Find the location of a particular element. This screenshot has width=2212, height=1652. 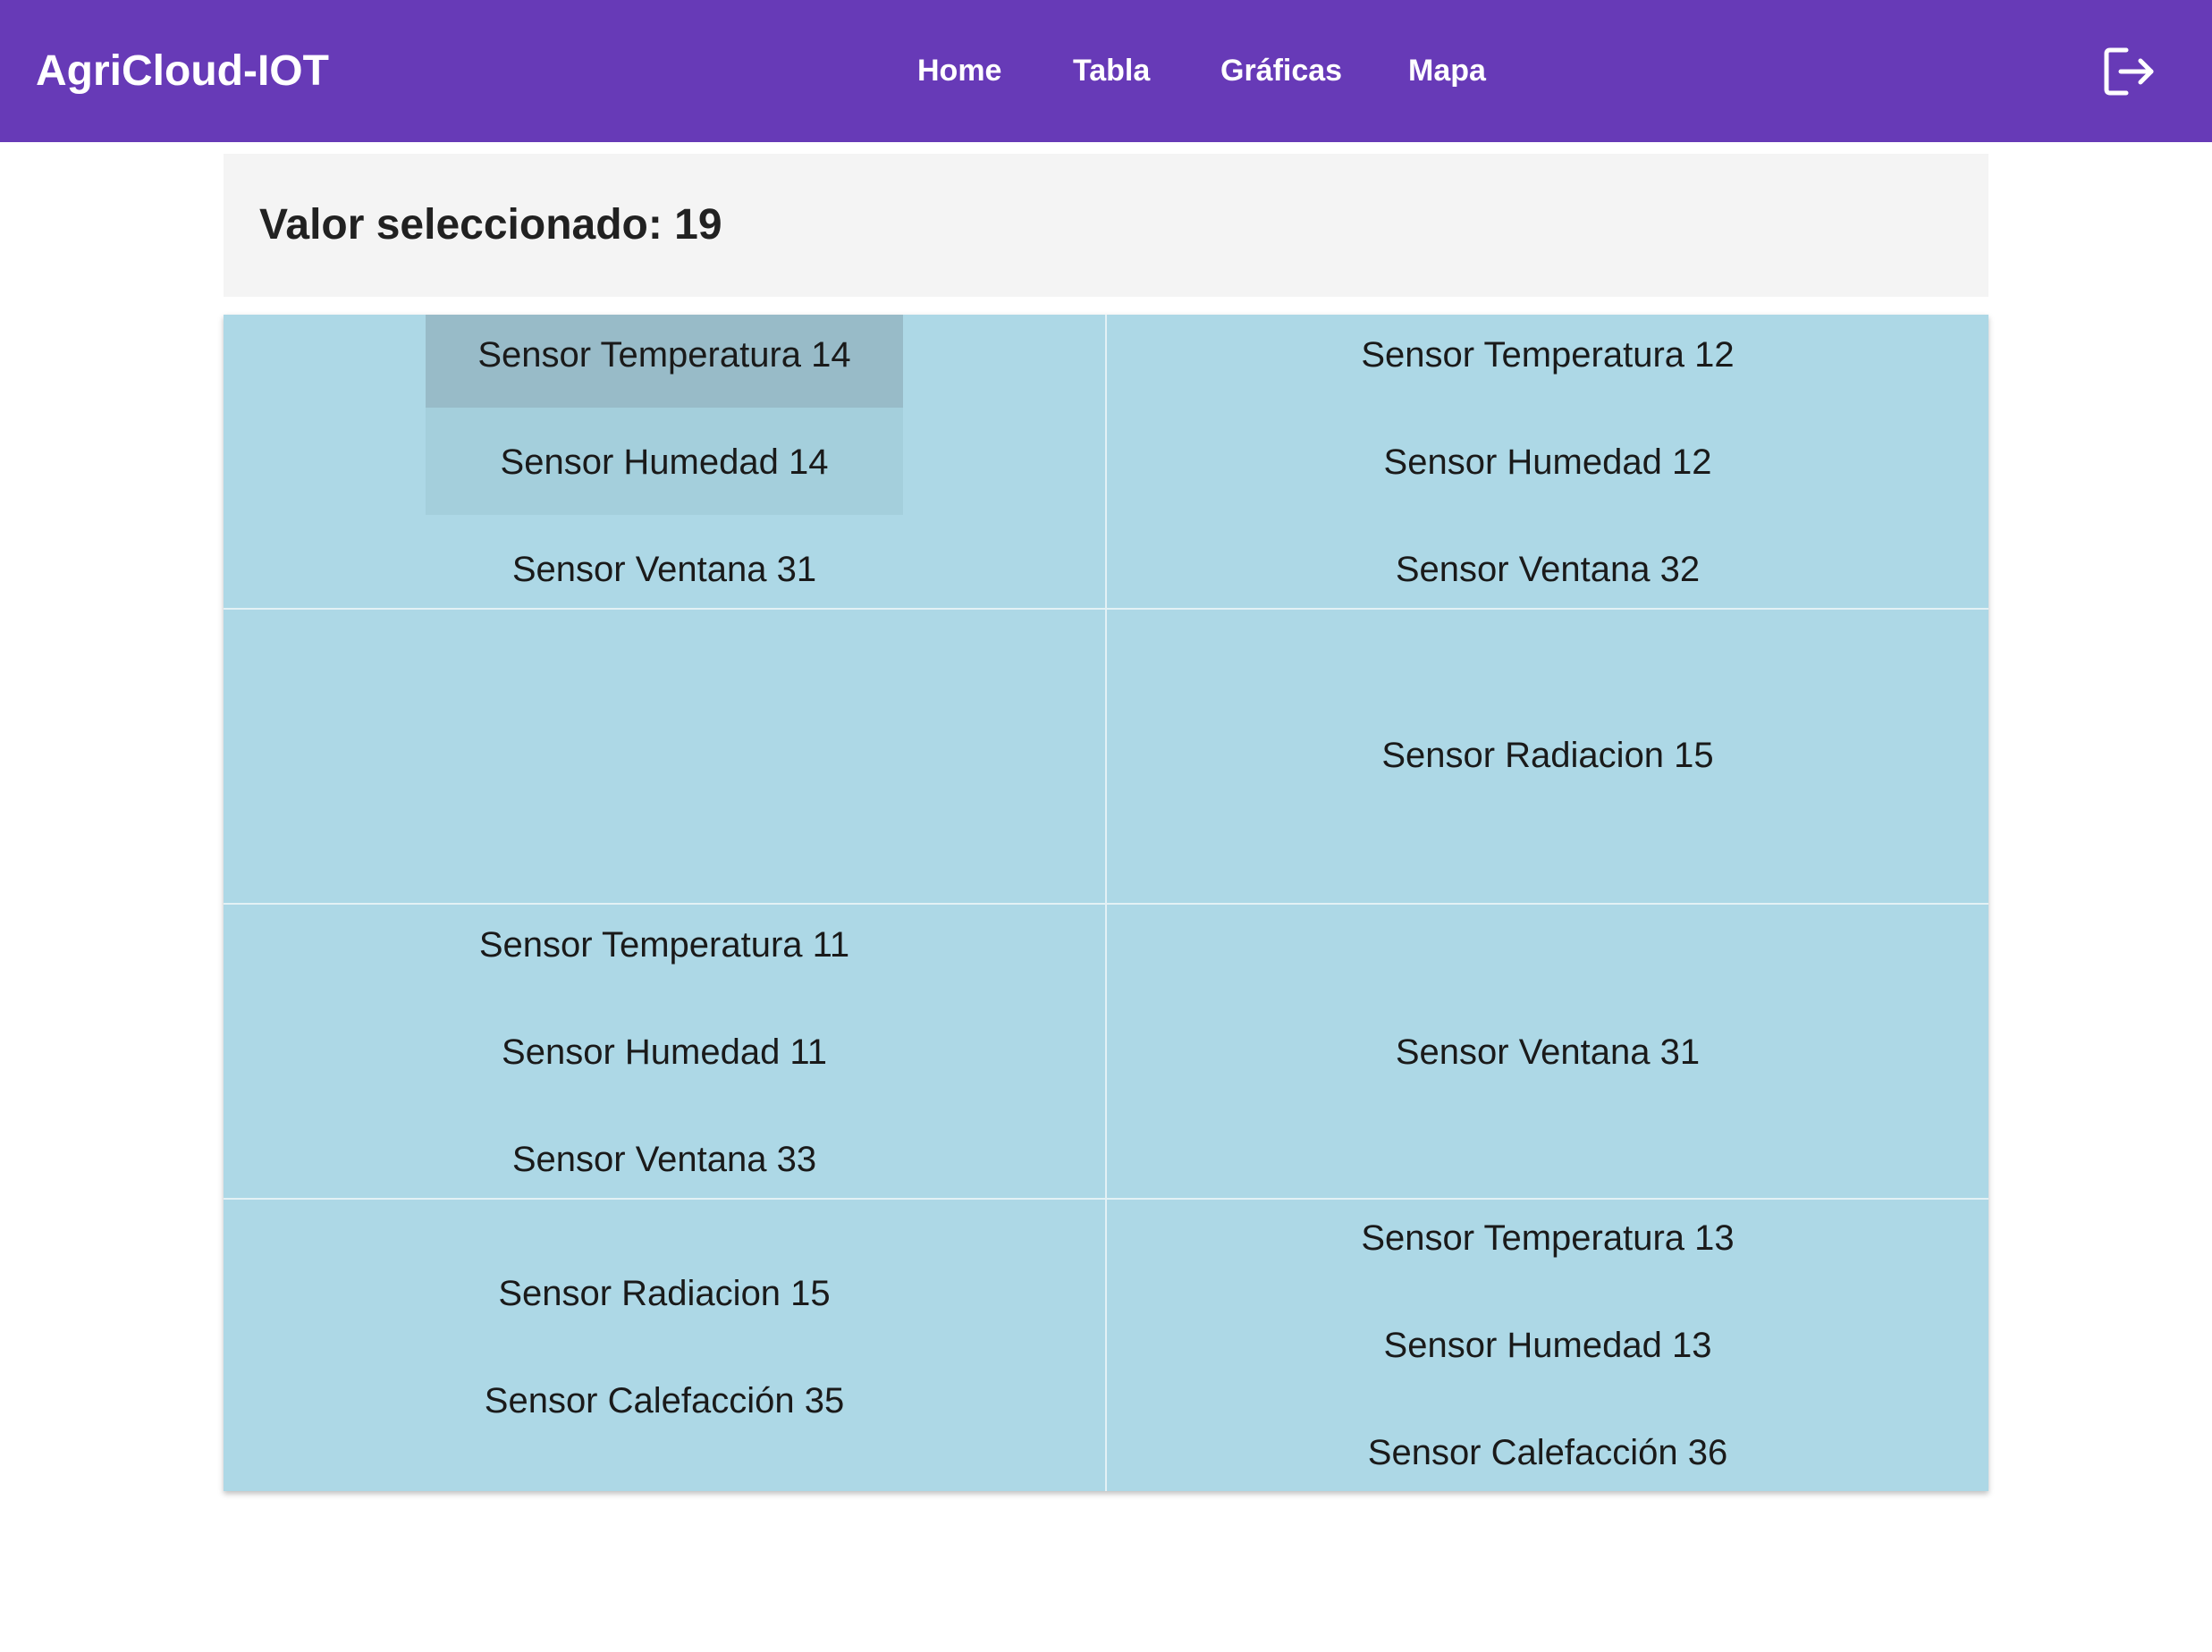

sensor-item: Sensor Humedad 13 is located at coordinates (1547, 1358).